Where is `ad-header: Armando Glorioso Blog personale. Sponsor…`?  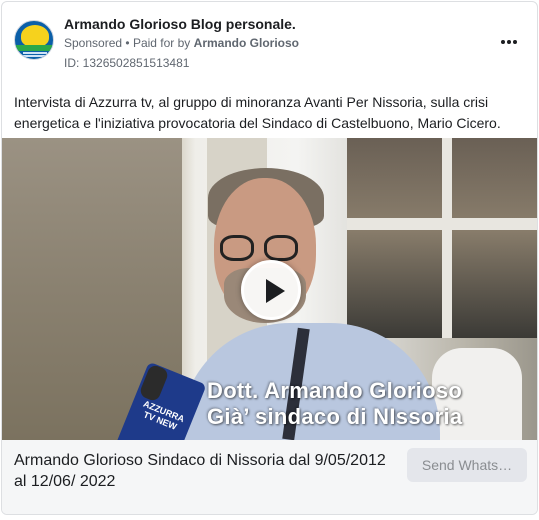
ad-header: Armando Glorioso Blog personale. Sponsor… is located at coordinates (269, 39).